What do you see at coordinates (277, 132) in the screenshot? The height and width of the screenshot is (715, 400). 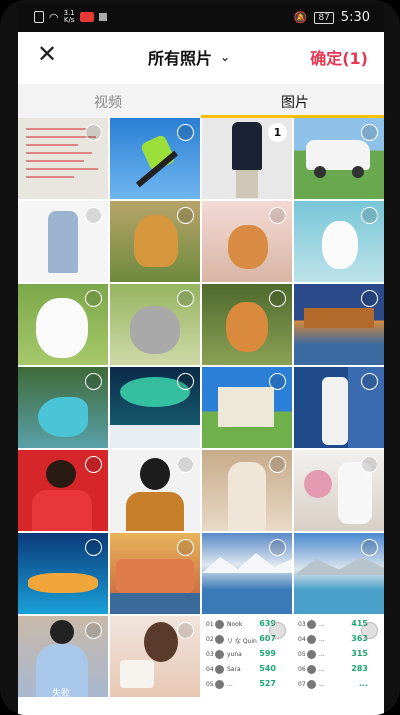 I see `selected-badge: 1` at bounding box center [277, 132].